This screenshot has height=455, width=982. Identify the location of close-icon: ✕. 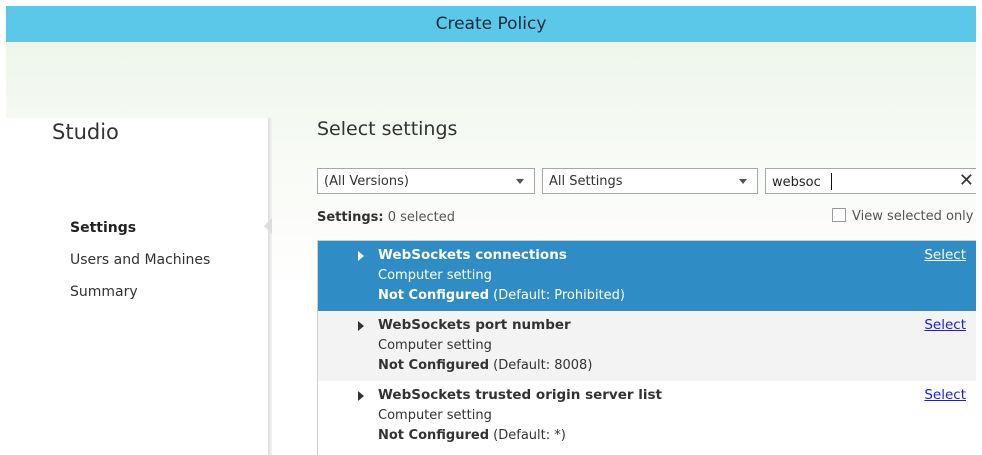
(966, 181).